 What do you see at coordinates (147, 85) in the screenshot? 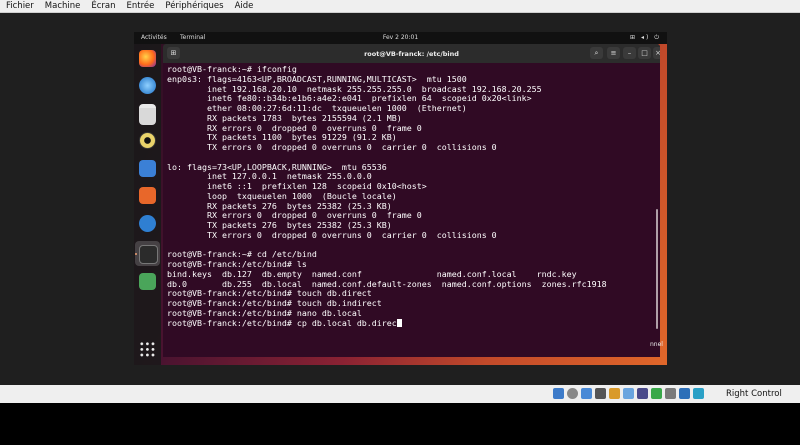
I see `thunderbird-icon` at bounding box center [147, 85].